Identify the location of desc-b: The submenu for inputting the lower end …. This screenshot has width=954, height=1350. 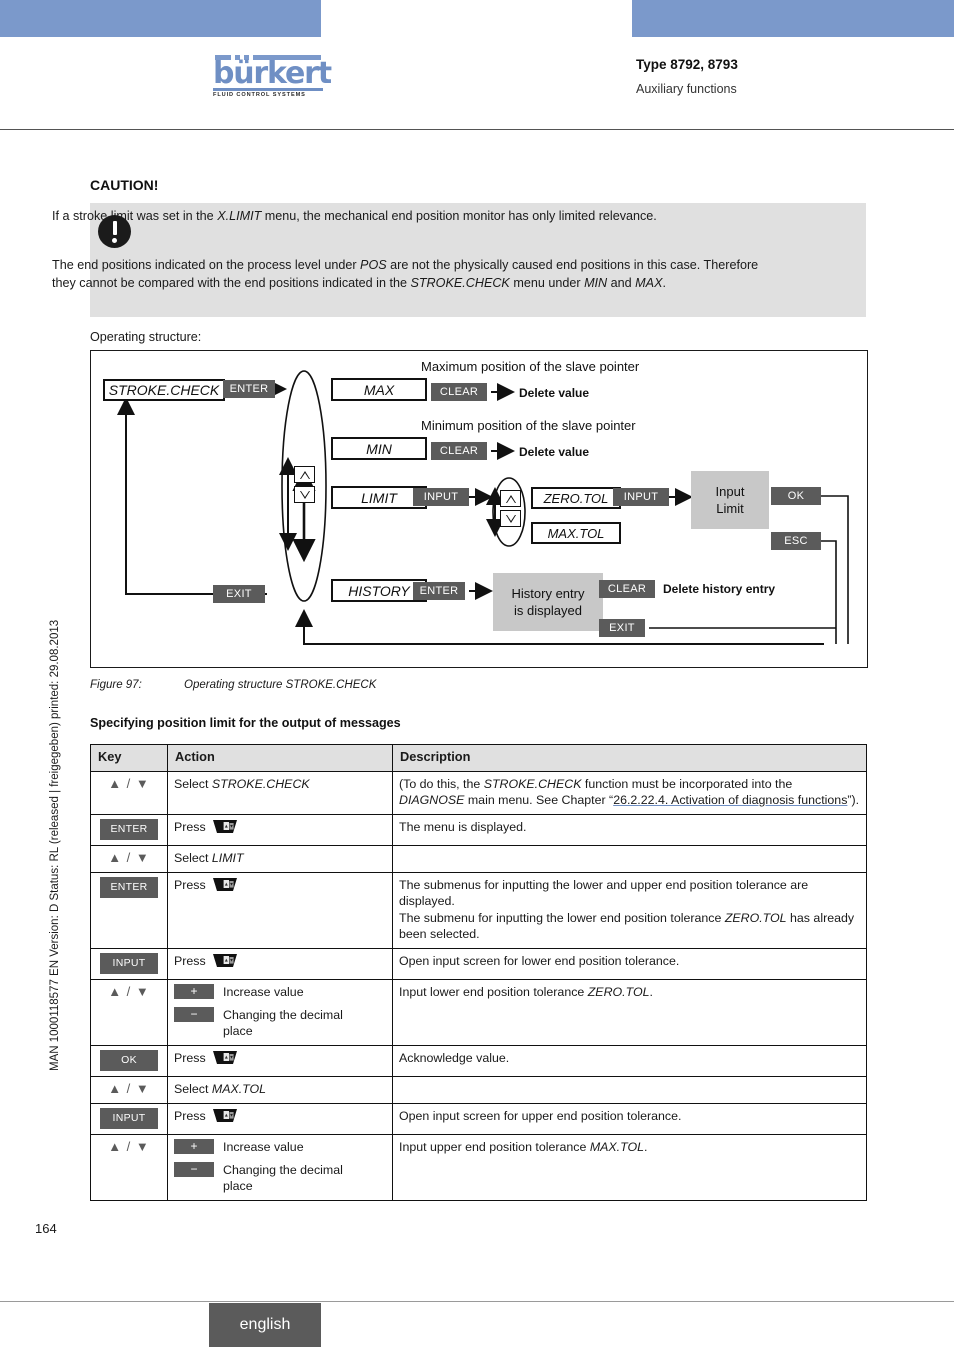
(562, 917).